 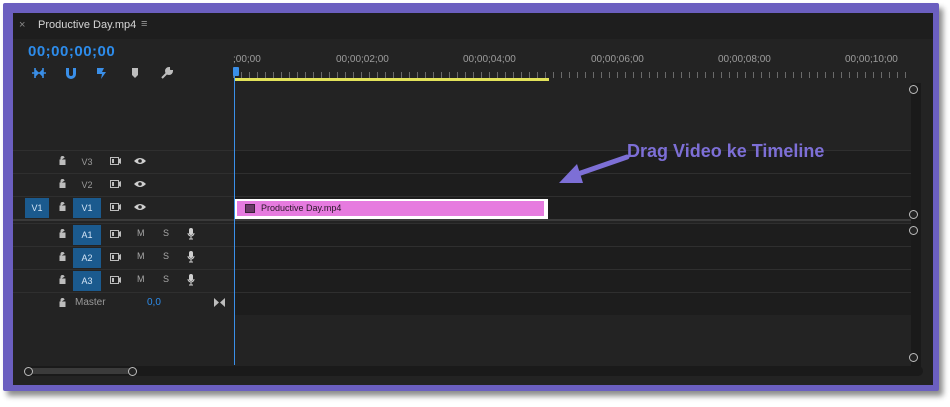 I want to click on ruler-label: 00;00;10;00, so click(x=871, y=59).